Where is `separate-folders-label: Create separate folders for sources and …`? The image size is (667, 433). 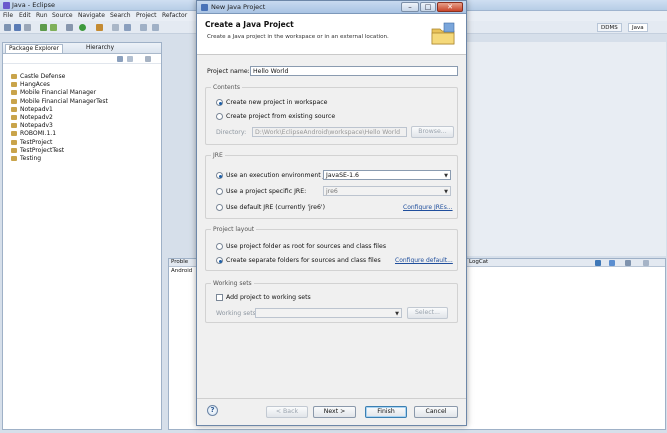
separate-folders-label: Create separate folders for sources and … is located at coordinates (303, 260).